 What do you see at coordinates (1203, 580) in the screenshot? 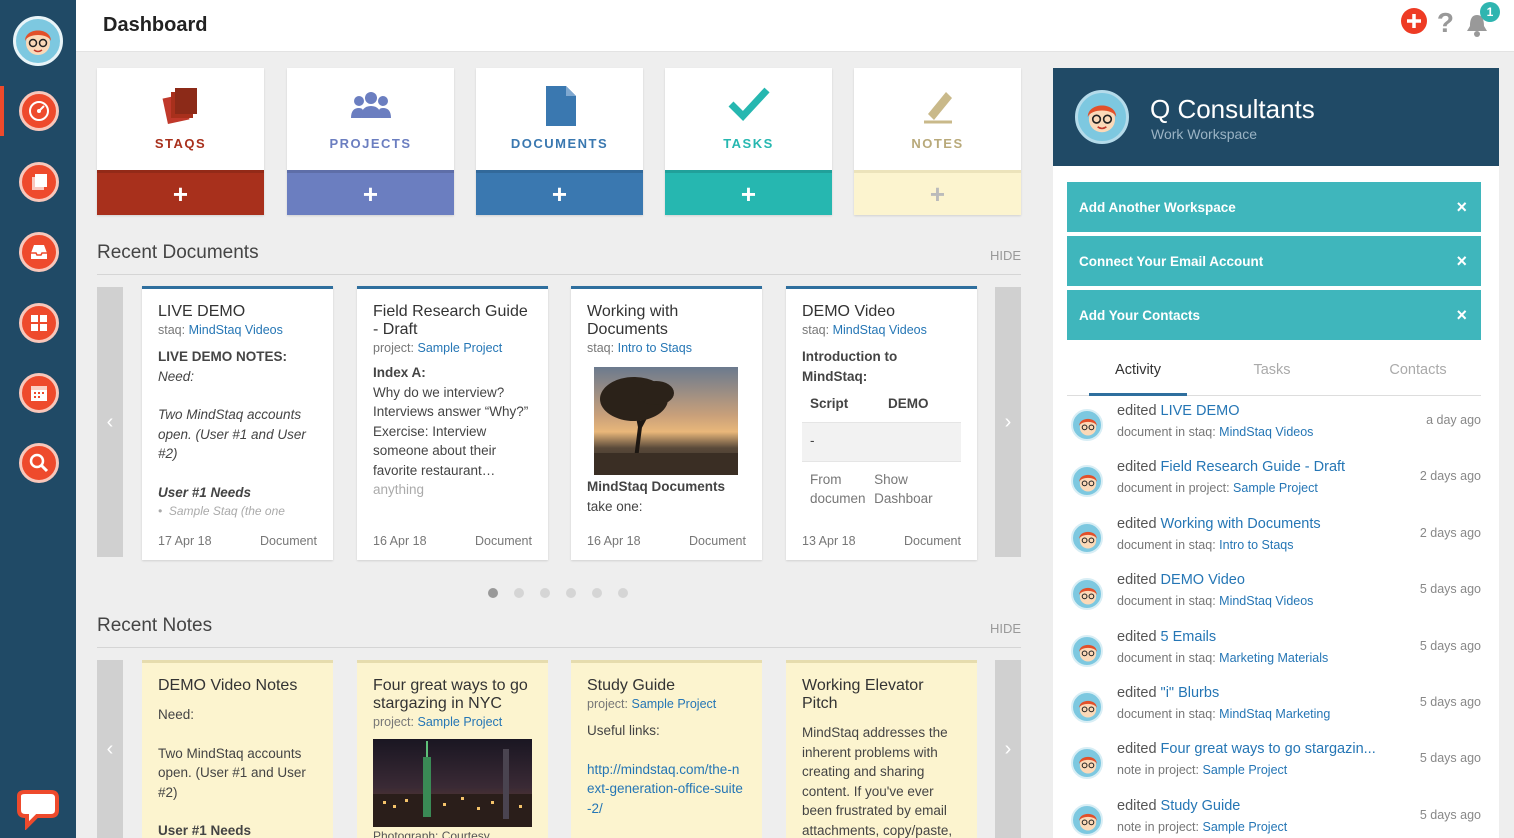
I see `activity-item-link: DEMO Video` at bounding box center [1203, 580].